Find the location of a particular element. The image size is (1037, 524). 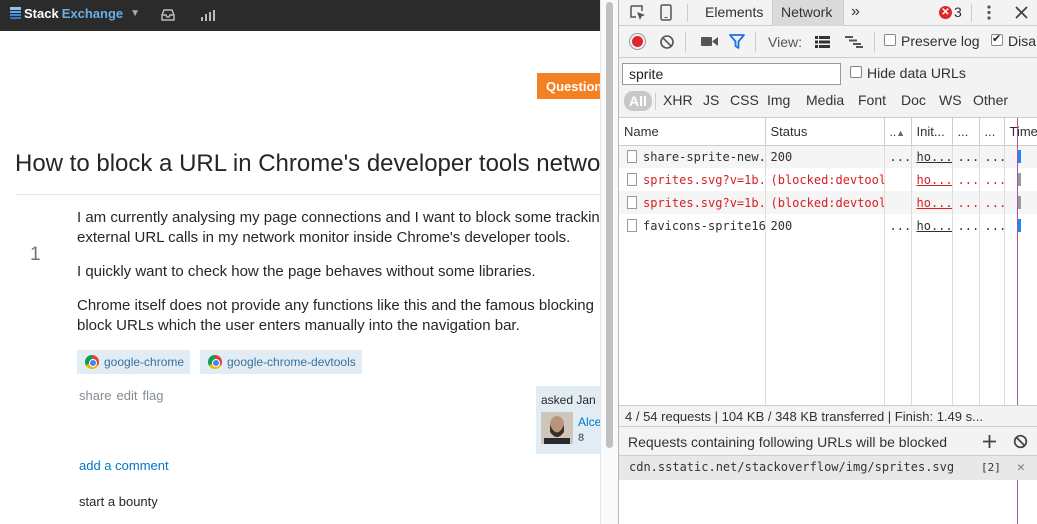

inbox-icon is located at coordinates (168, 15).